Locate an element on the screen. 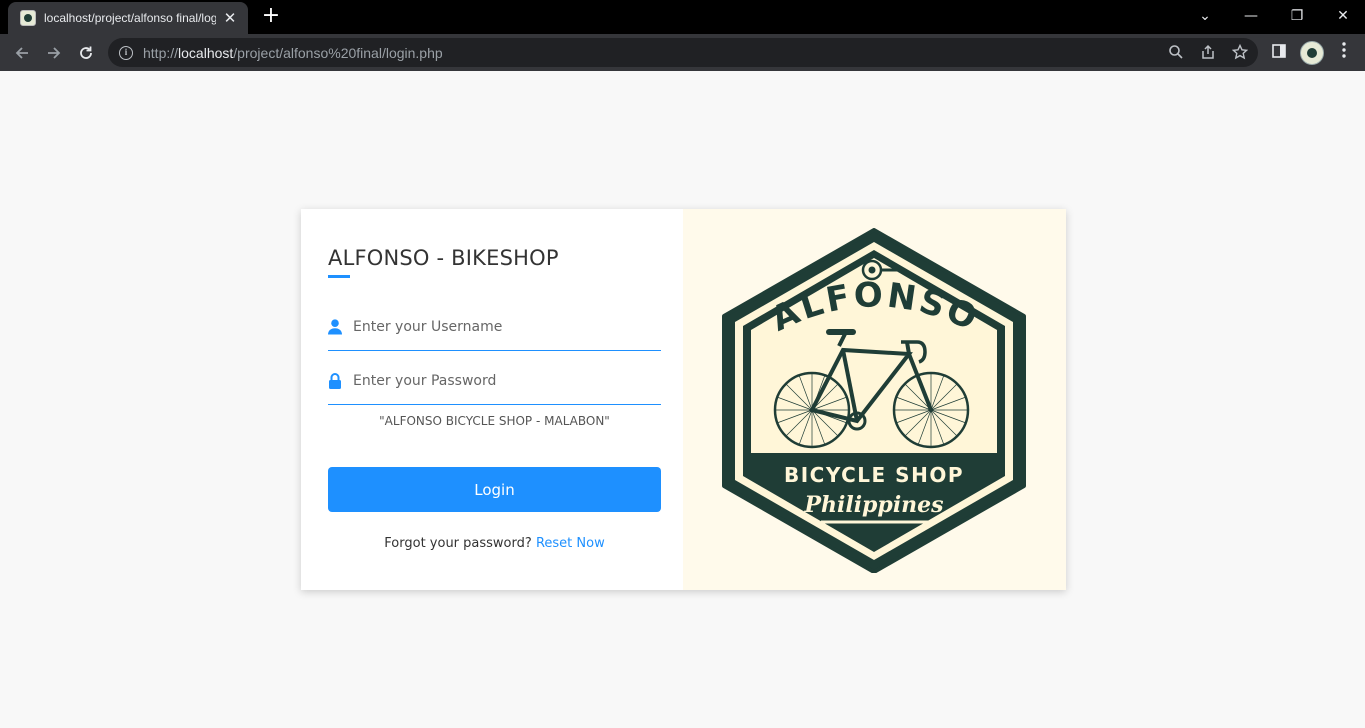  reload-button is located at coordinates (86, 53).